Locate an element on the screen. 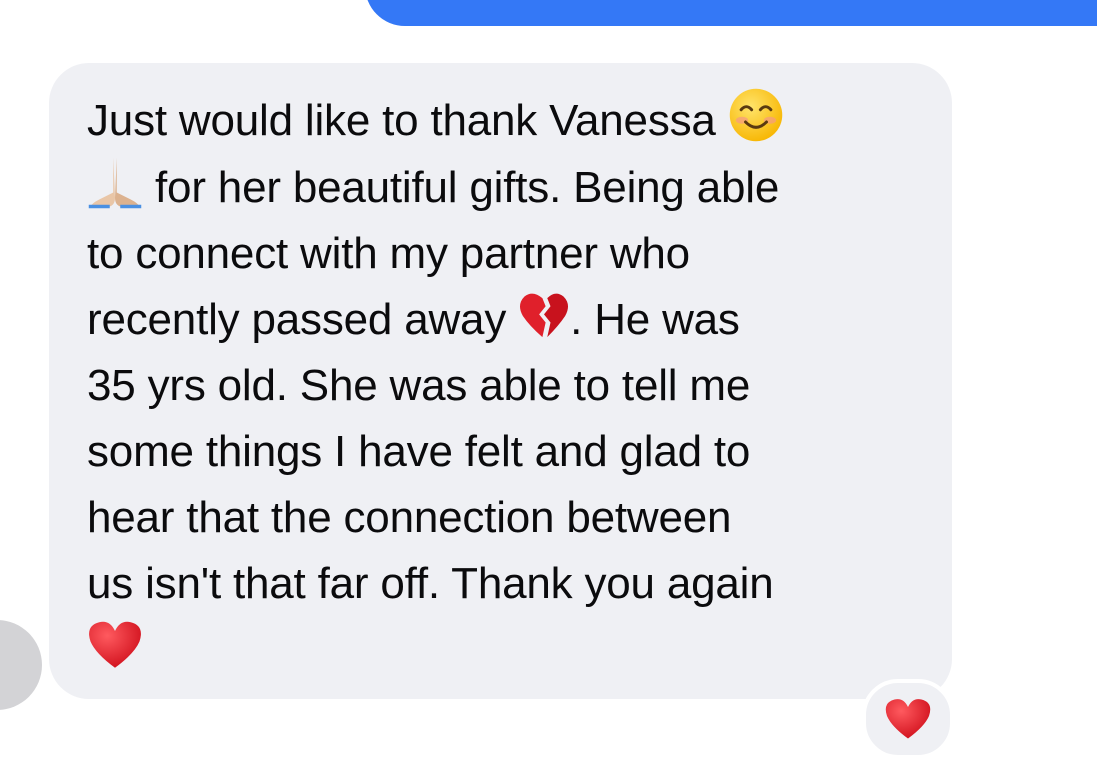 This screenshot has height=757, width=1097. avatar is located at coordinates (21, 665).